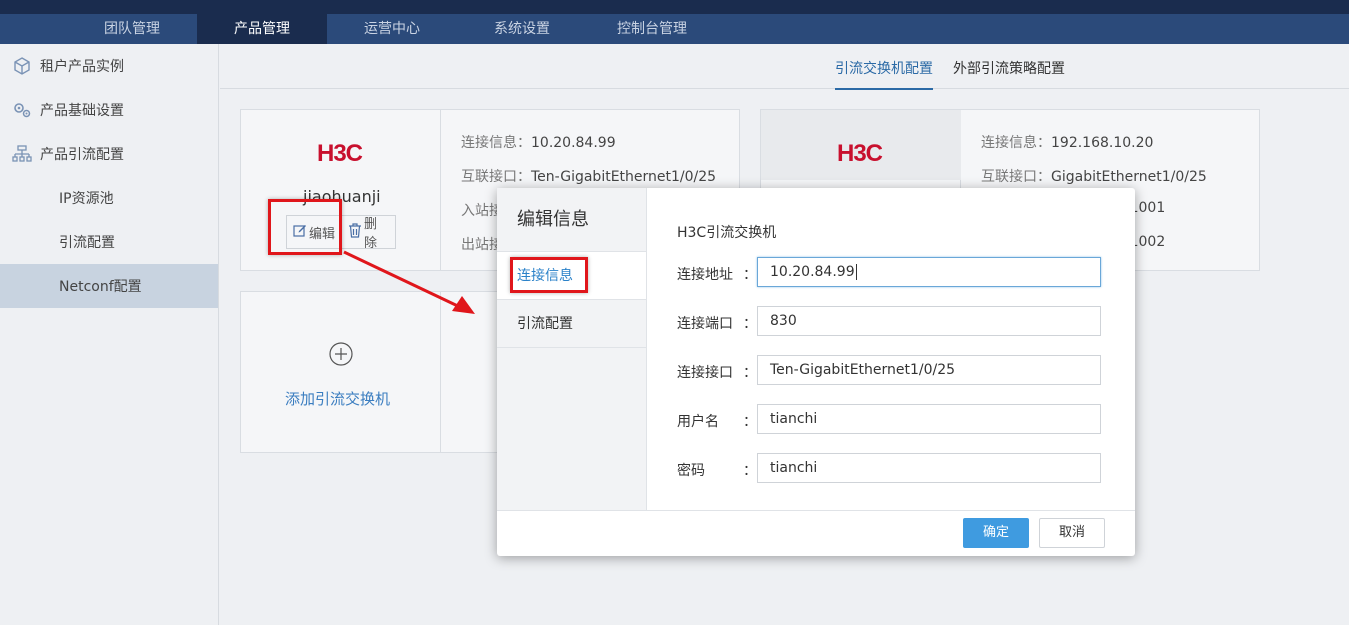 The image size is (1349, 625). What do you see at coordinates (705, 373) in the screenshot?
I see `field-label: 连接接口` at bounding box center [705, 373].